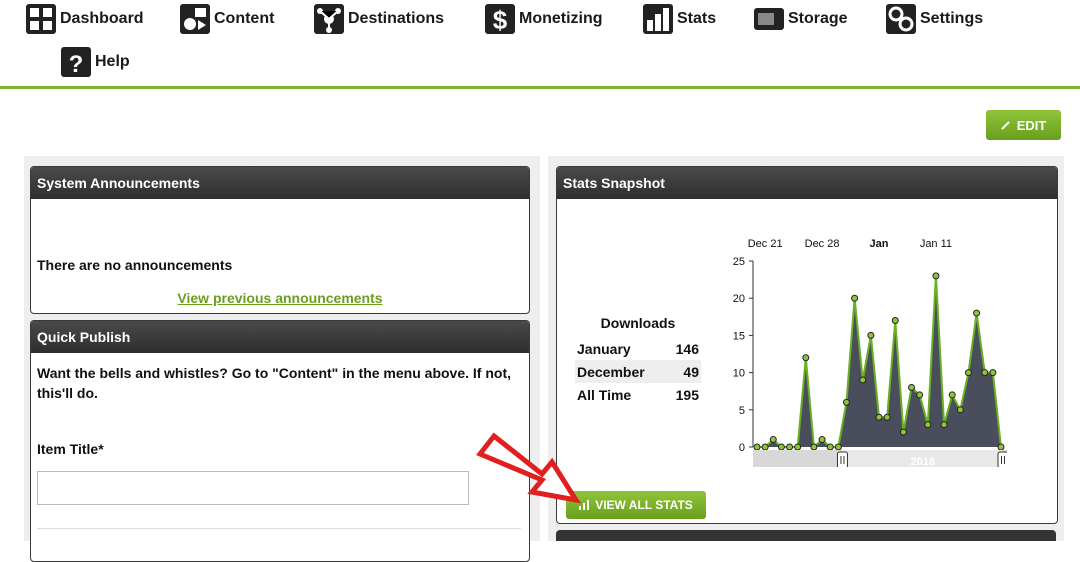 The height and width of the screenshot is (562, 1080). I want to click on nav-label: Monetizing, so click(561, 18).